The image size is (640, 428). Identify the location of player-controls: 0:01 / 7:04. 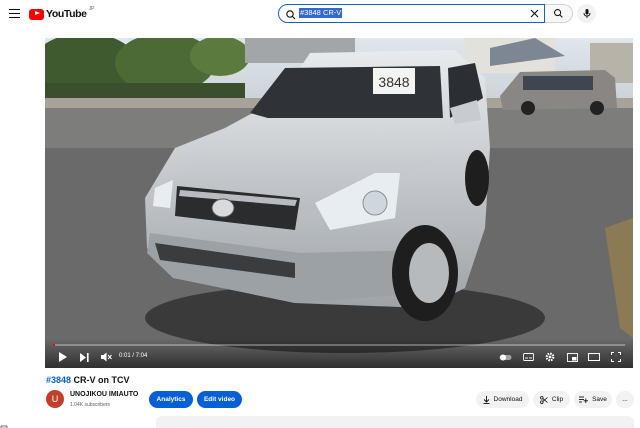
(339, 353).